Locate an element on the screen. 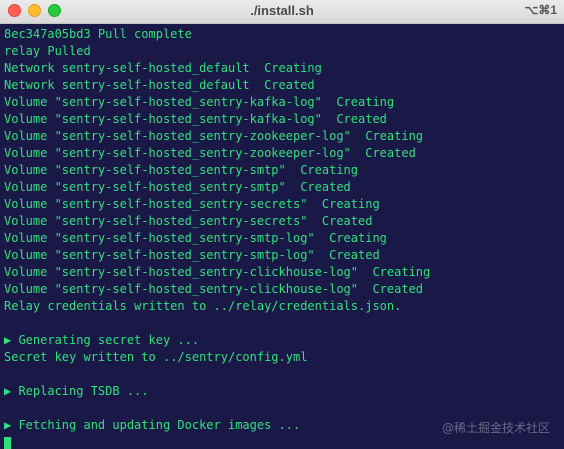 This screenshot has height=449, width=564. cursor is located at coordinates (7, 442).